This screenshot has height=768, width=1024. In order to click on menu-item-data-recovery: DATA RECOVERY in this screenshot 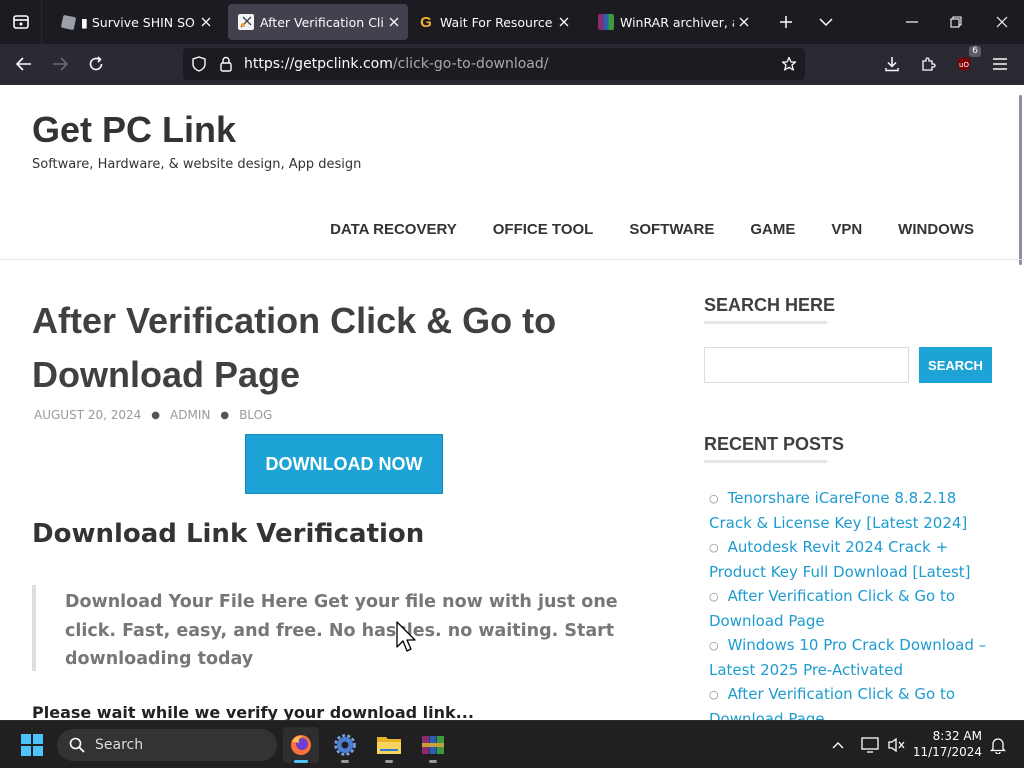, I will do `click(393, 229)`.